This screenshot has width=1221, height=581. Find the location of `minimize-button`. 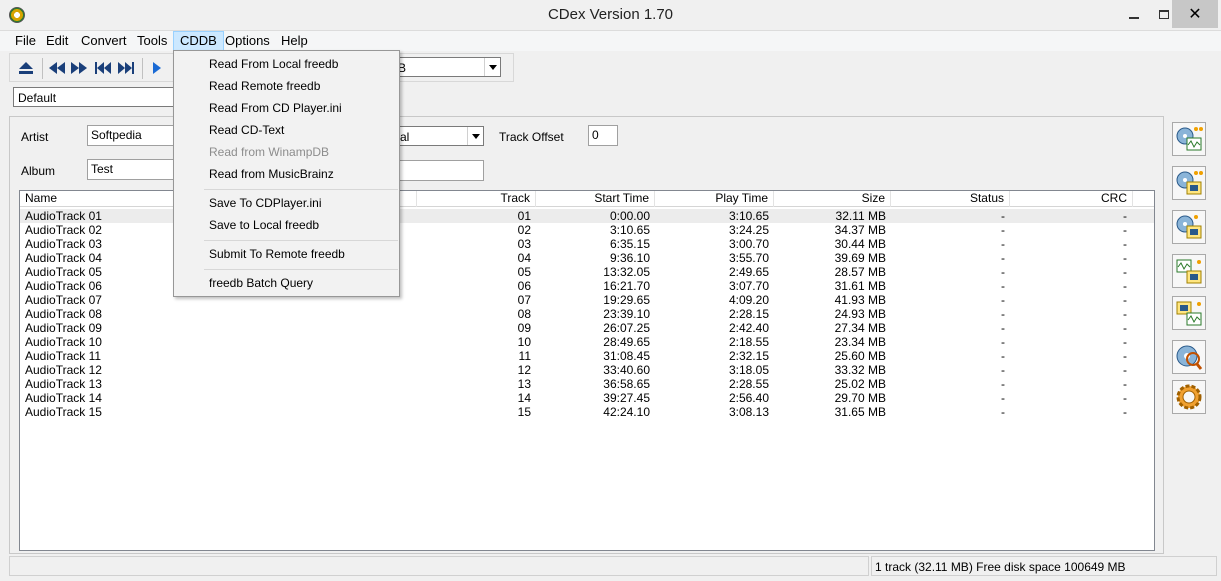

minimize-button is located at coordinates (1134, 14).